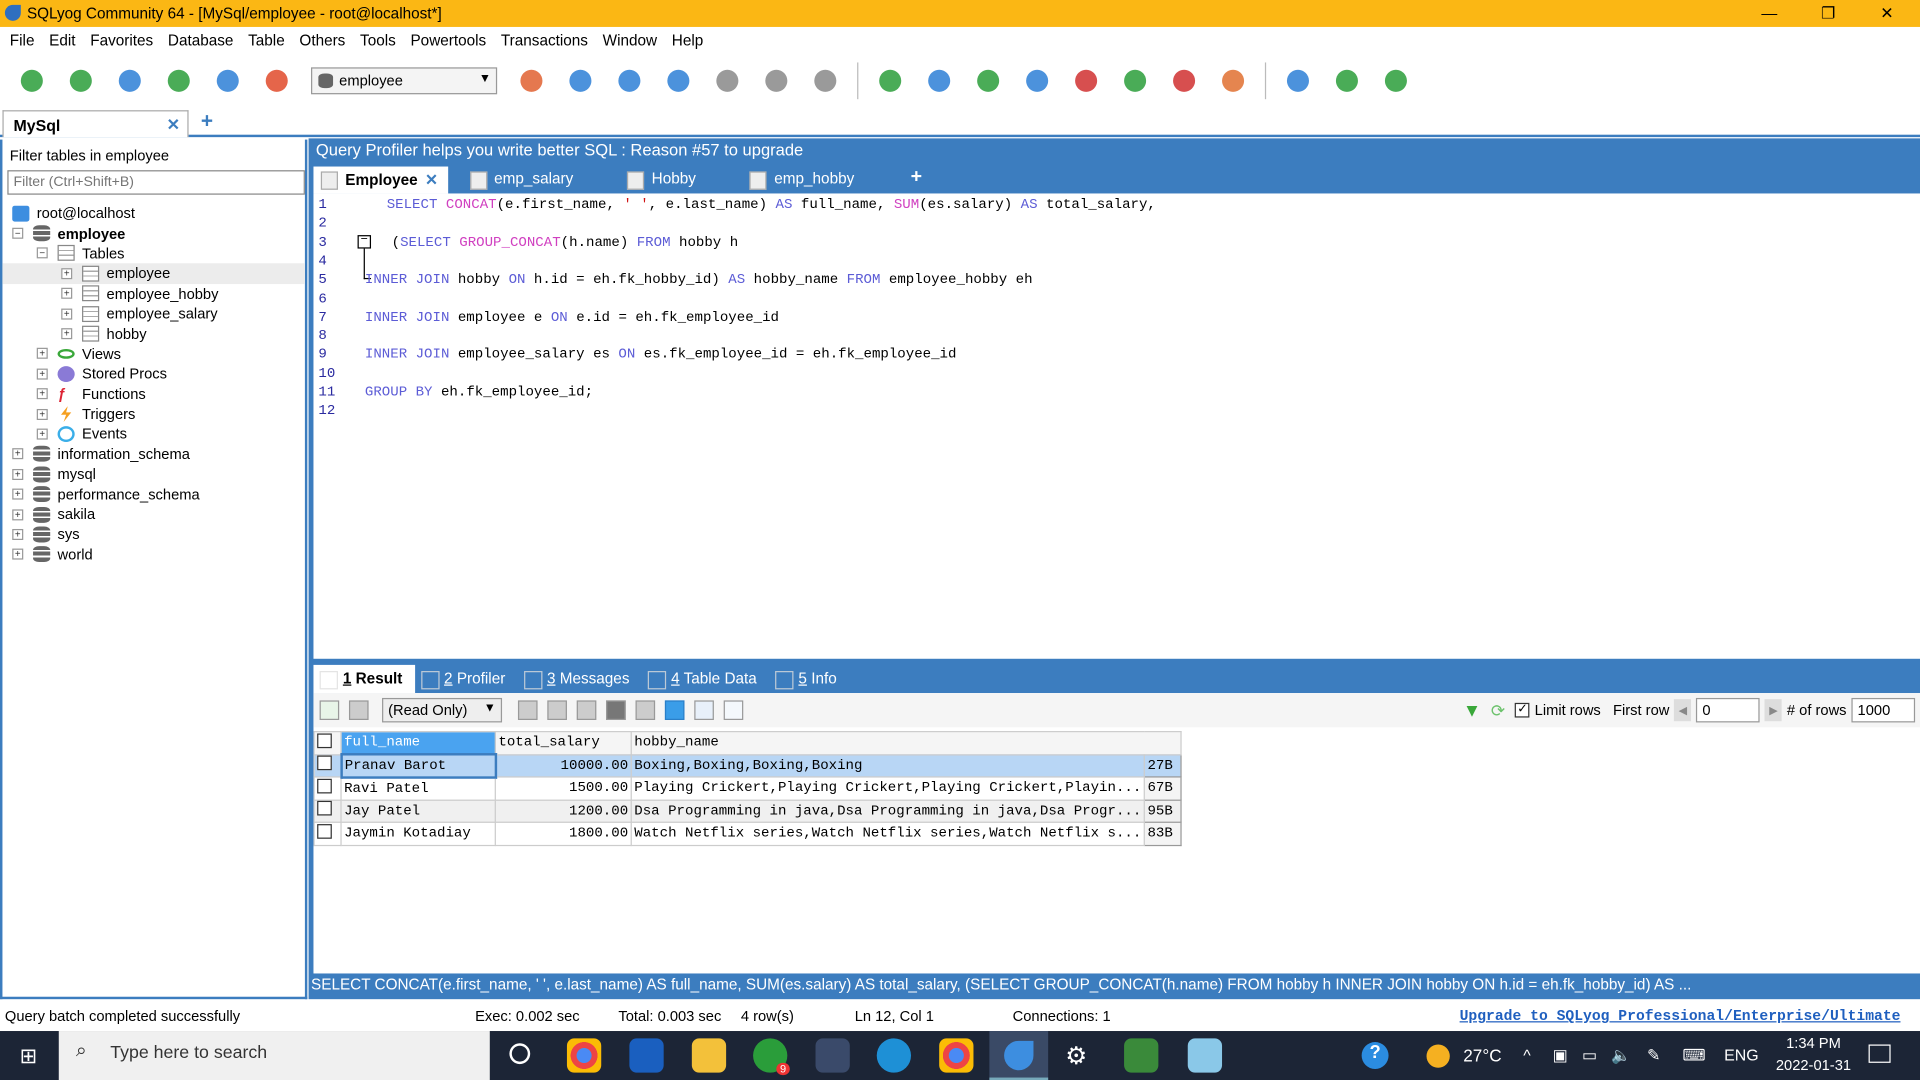 The width and height of the screenshot is (1920, 1080). What do you see at coordinates (678, 81) in the screenshot?
I see `database-sync-icon` at bounding box center [678, 81].